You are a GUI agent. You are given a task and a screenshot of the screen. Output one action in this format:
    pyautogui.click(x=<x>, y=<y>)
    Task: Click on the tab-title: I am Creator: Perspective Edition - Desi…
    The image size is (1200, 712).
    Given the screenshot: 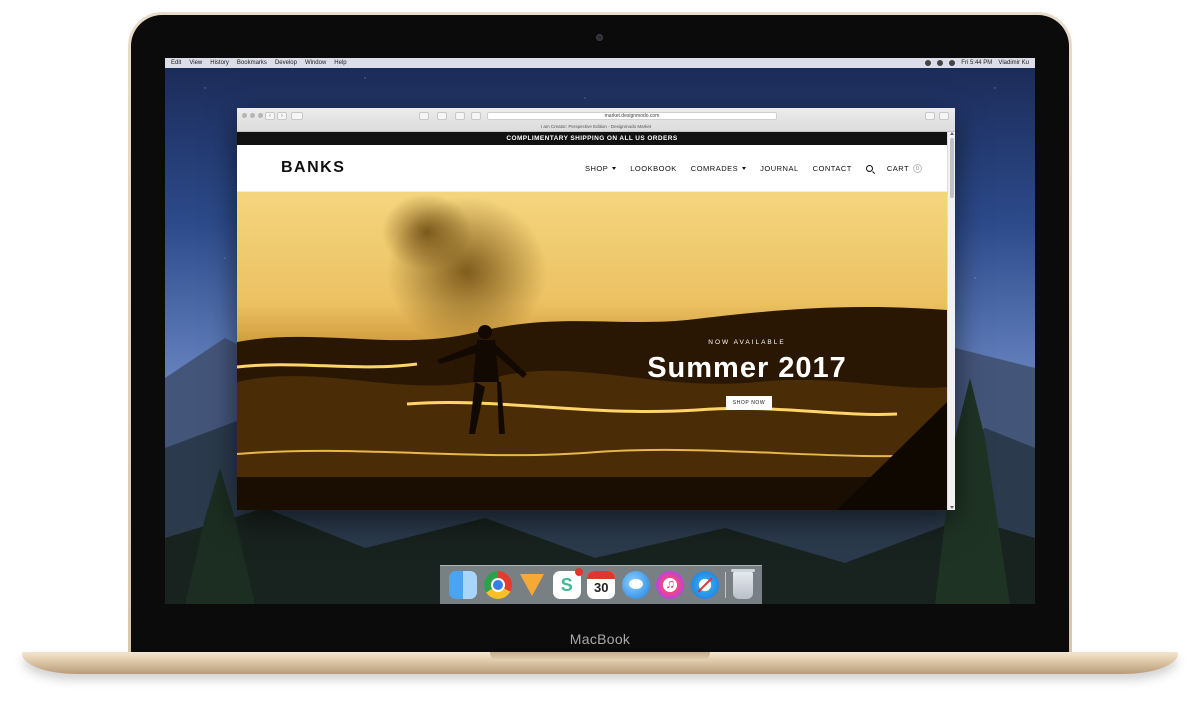 What is the action you would take?
    pyautogui.click(x=596, y=126)
    